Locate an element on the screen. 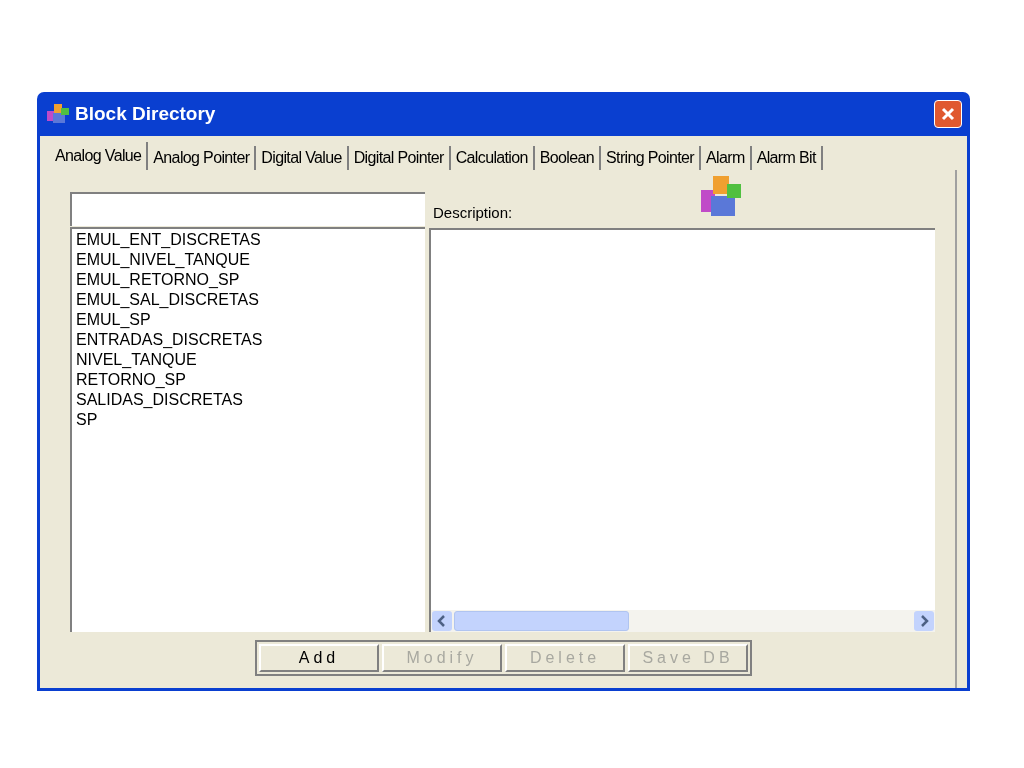  description-label: Description: is located at coordinates (473, 212).